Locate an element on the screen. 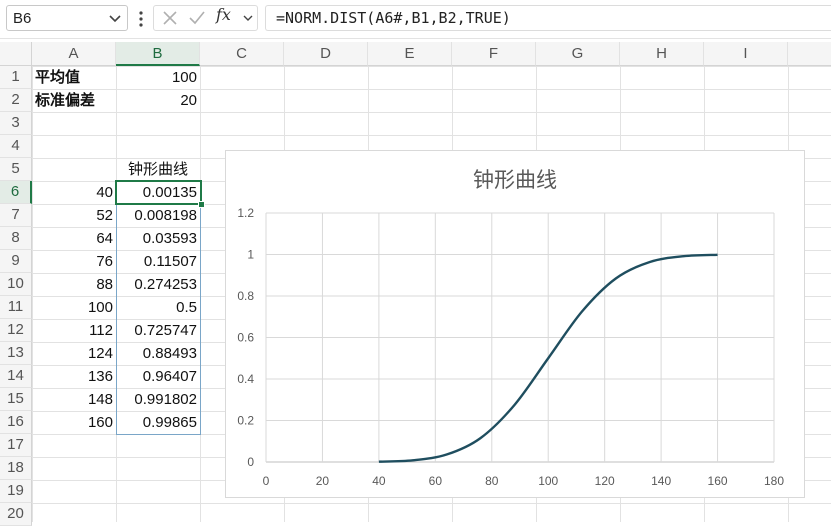 This screenshot has height=526, width=831. select-all-corner is located at coordinates (16, 54).